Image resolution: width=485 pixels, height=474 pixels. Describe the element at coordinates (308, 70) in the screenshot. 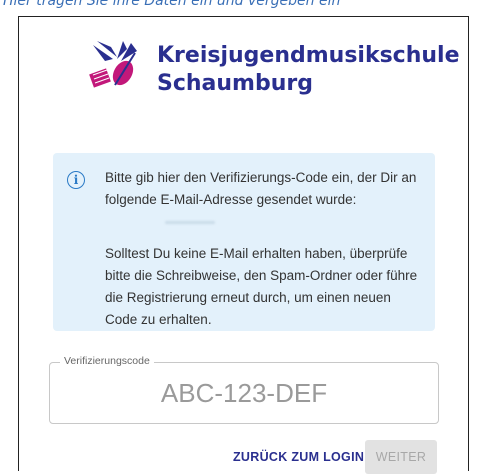

I see `logo-wordmark: Kreisjugendmusikschule Schaumburg` at that location.